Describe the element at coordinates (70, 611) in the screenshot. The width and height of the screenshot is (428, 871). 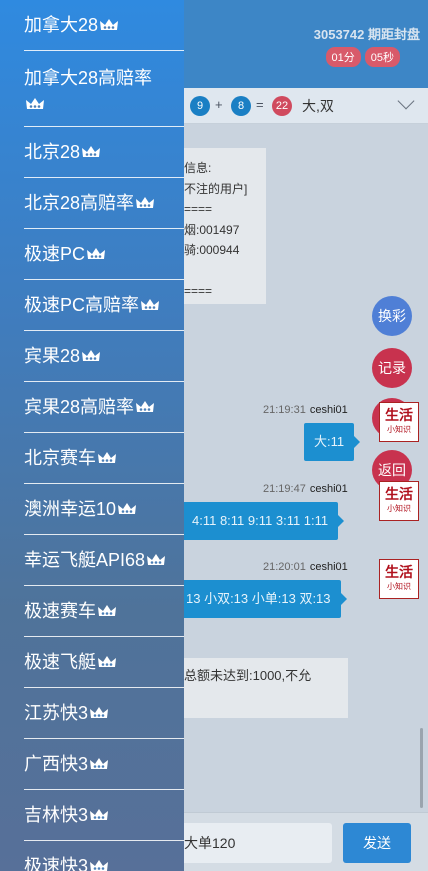
I see `drawer-item-label: 极速赛车` at that location.